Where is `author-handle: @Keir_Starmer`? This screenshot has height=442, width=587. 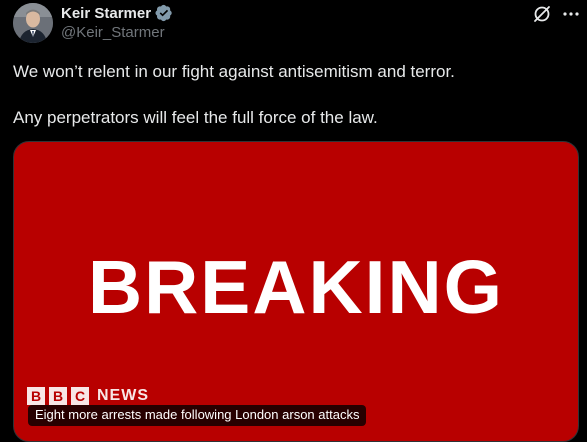
author-handle: @Keir_Starmer is located at coordinates (113, 32).